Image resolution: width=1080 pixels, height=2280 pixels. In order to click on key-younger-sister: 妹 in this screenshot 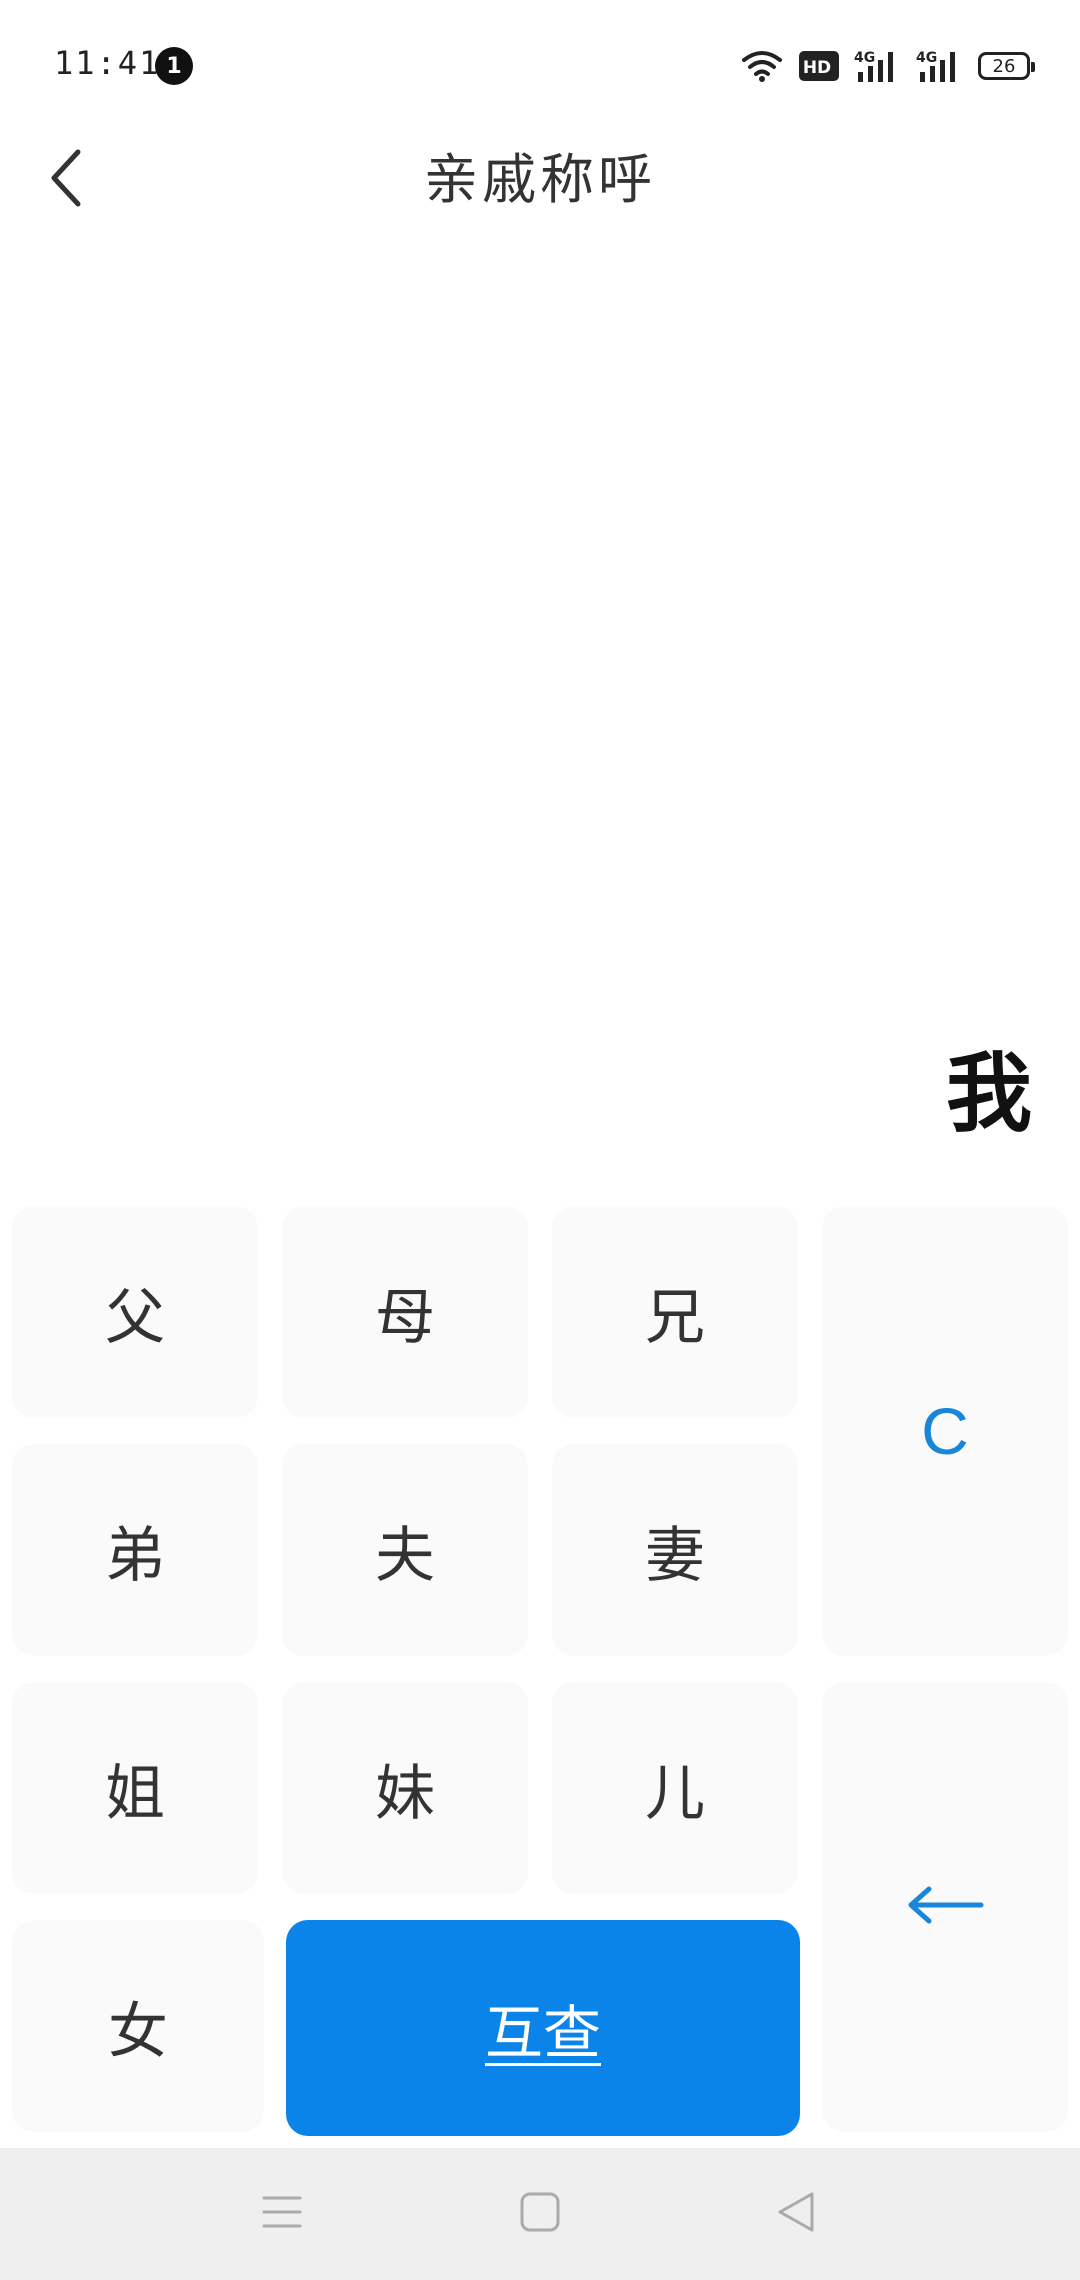, I will do `click(405, 1788)`.